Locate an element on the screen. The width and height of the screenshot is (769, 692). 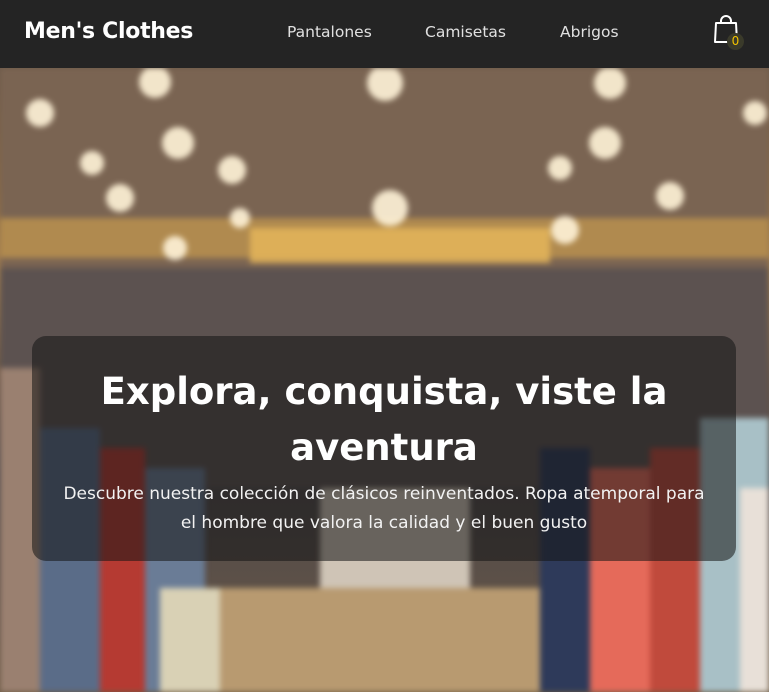
brand-logo: Men's Clothes is located at coordinates (108, 32).